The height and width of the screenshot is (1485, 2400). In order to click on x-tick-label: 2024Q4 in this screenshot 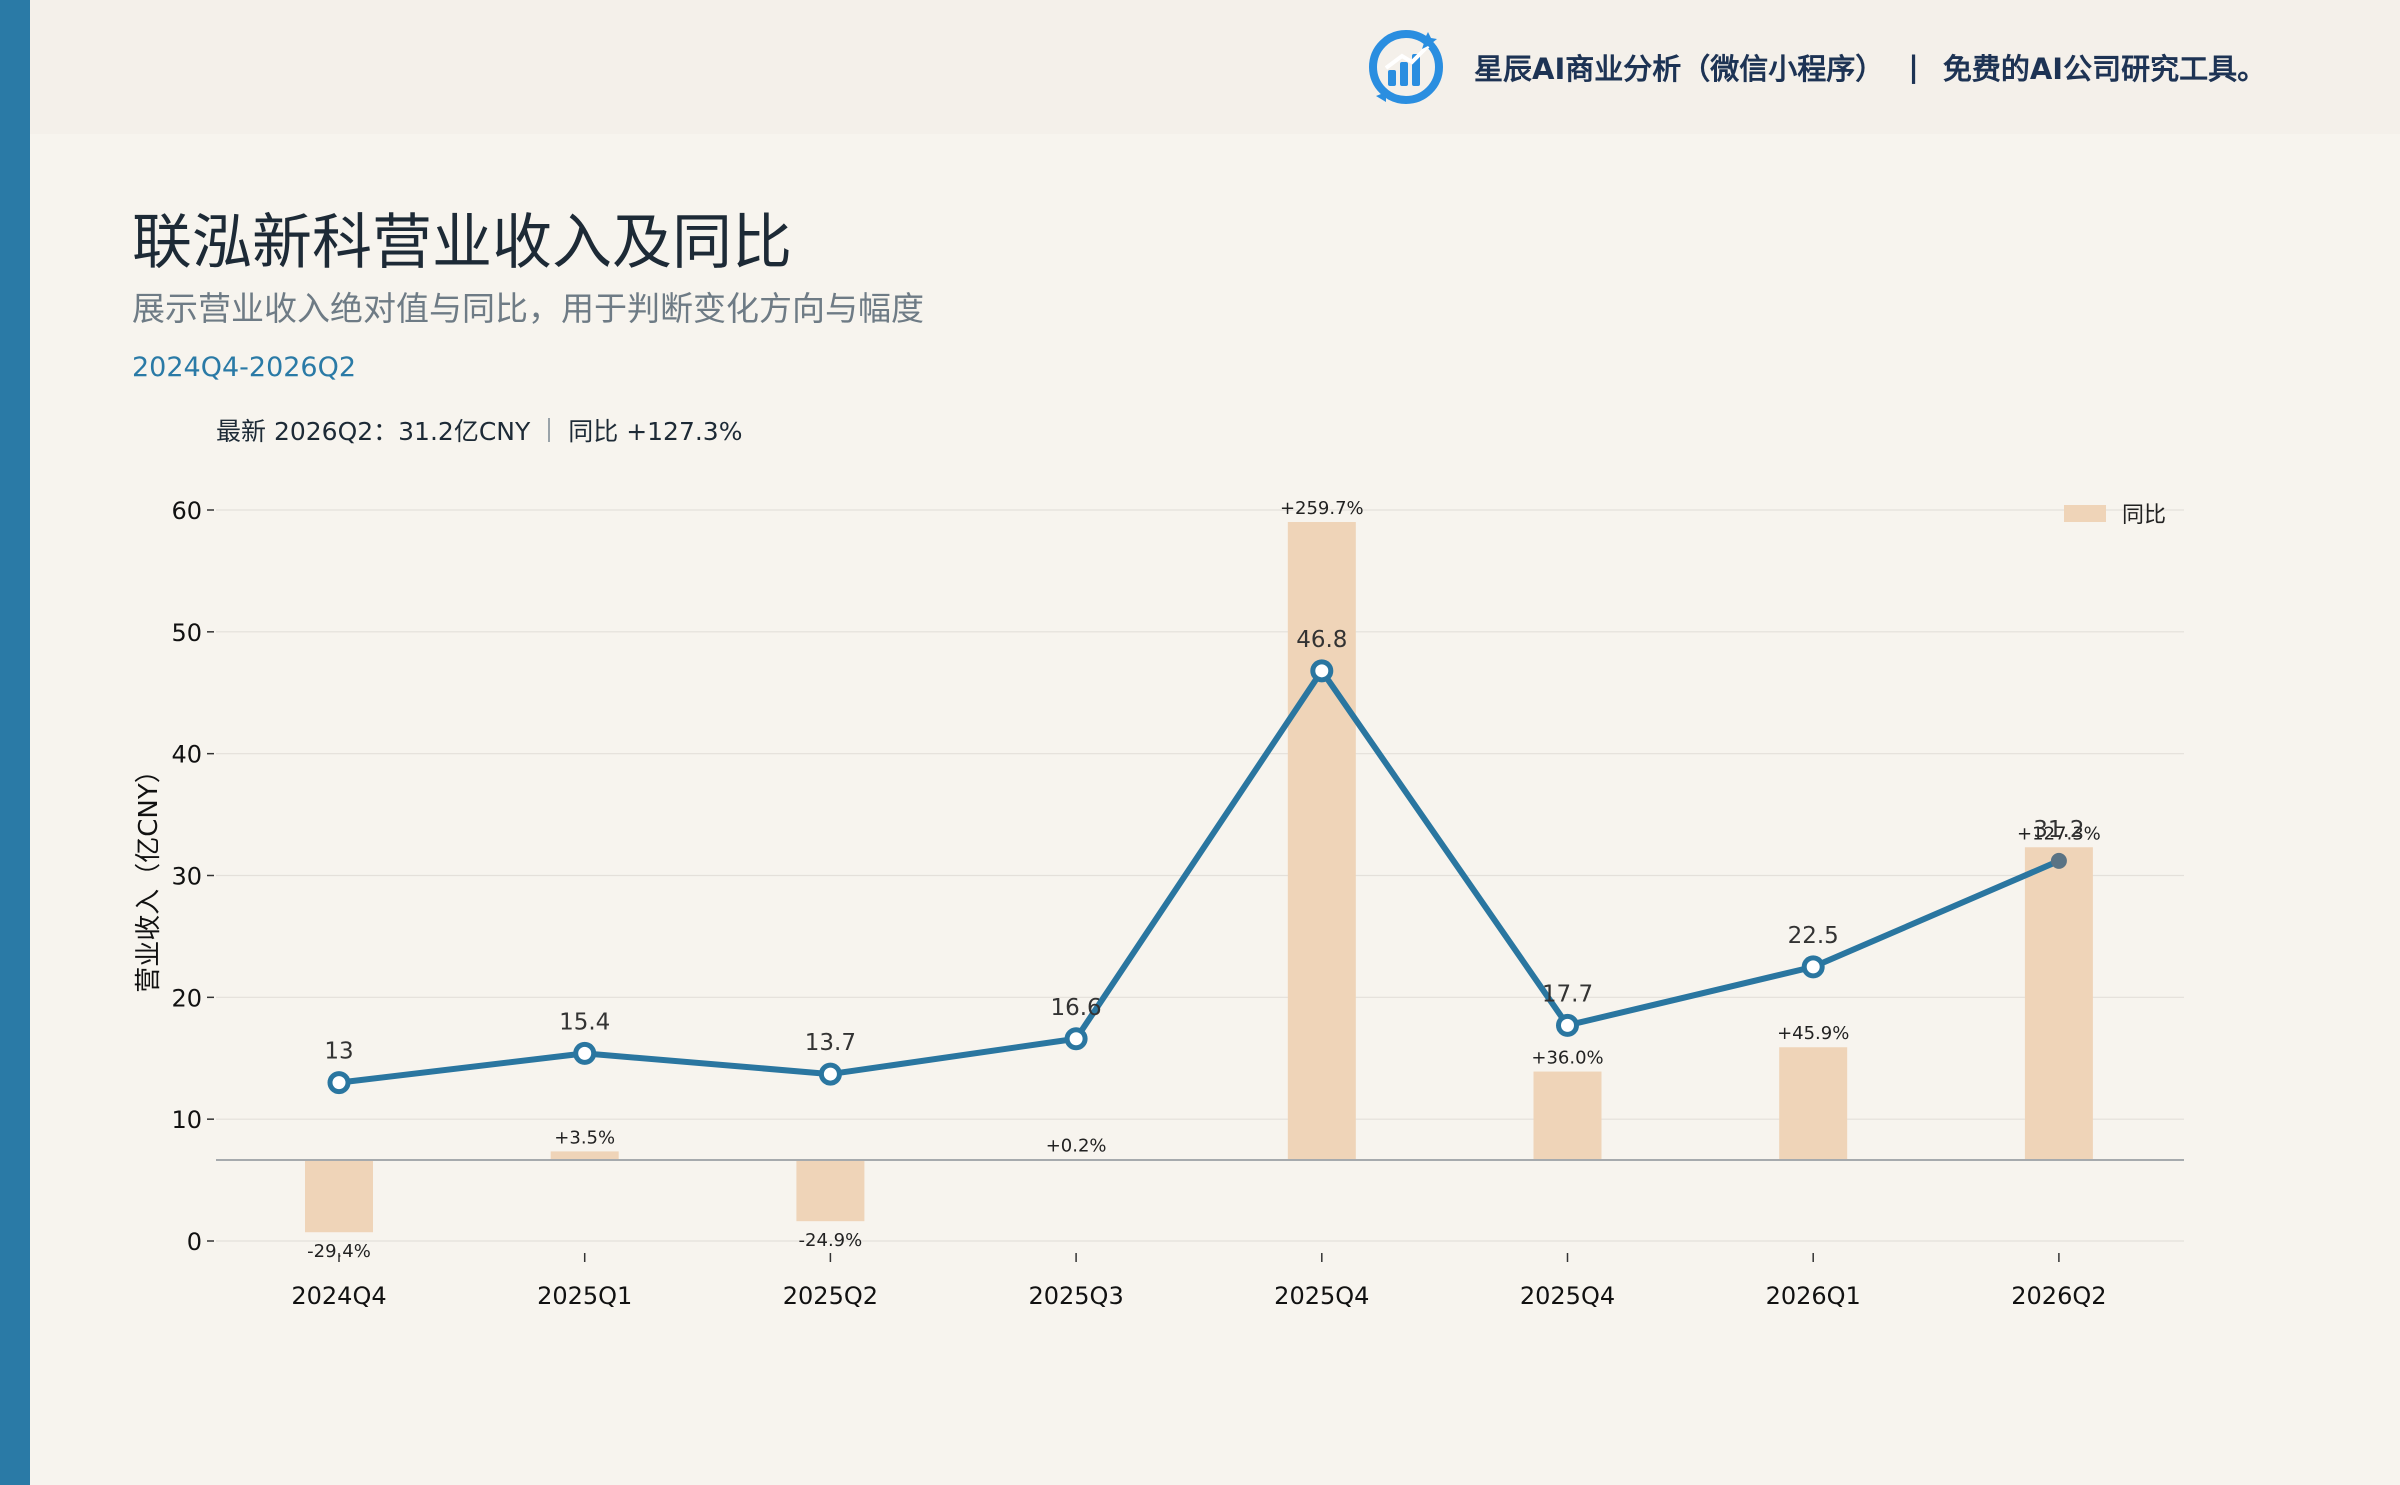, I will do `click(338, 1296)`.